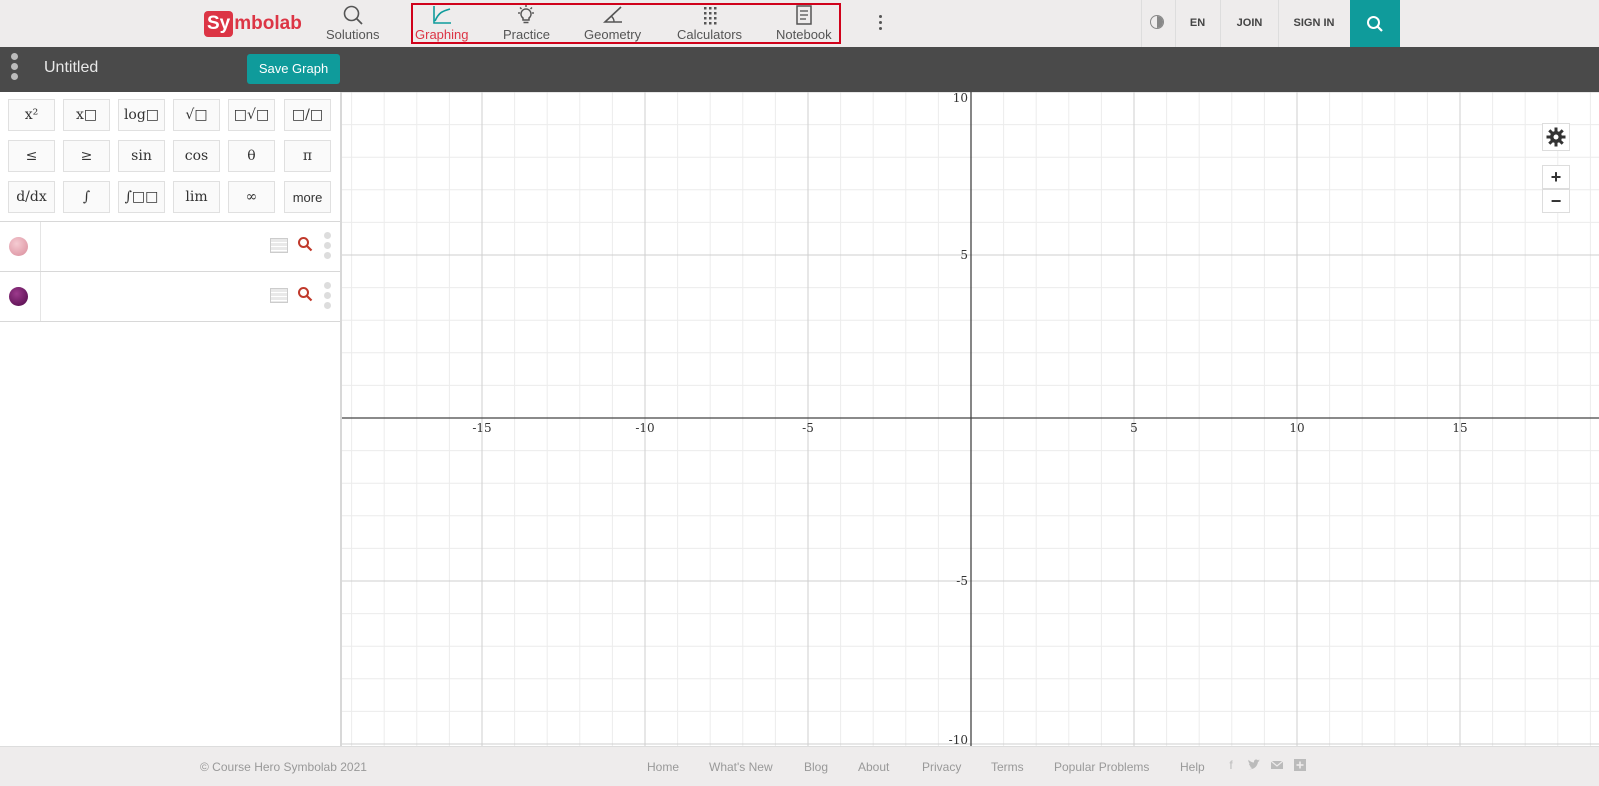 Image resolution: width=1599 pixels, height=786 pixels. Describe the element at coordinates (196, 156) in the screenshot. I see `key-cos: cos` at that location.